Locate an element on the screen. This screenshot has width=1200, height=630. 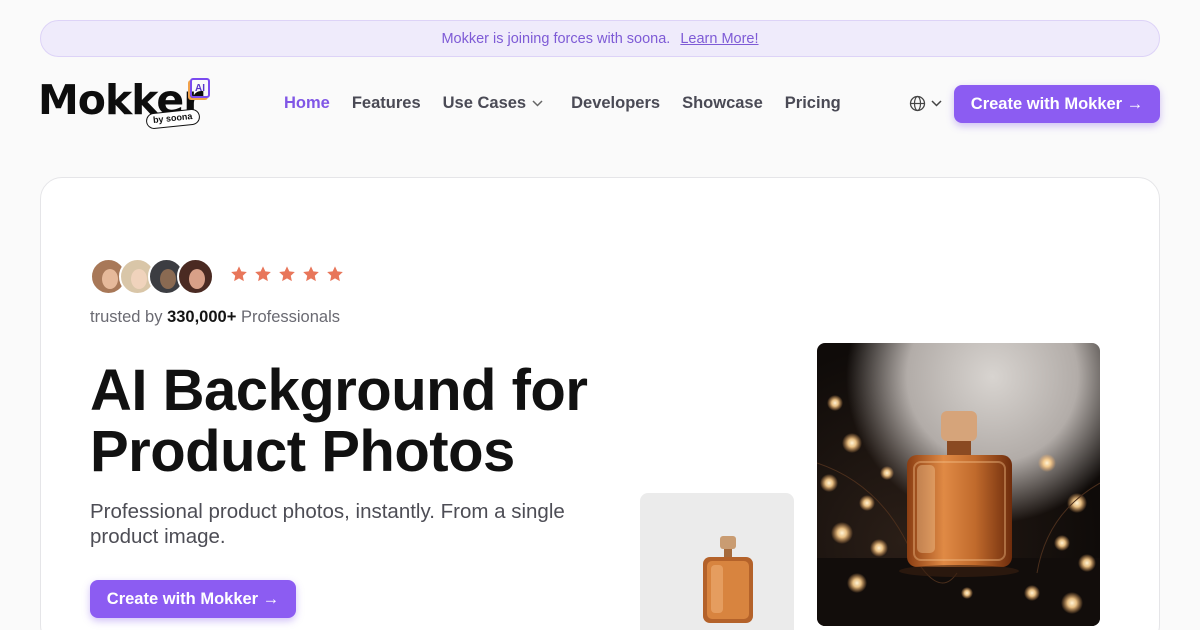
nav-showcase-label: Showcase is located at coordinates (722, 103).